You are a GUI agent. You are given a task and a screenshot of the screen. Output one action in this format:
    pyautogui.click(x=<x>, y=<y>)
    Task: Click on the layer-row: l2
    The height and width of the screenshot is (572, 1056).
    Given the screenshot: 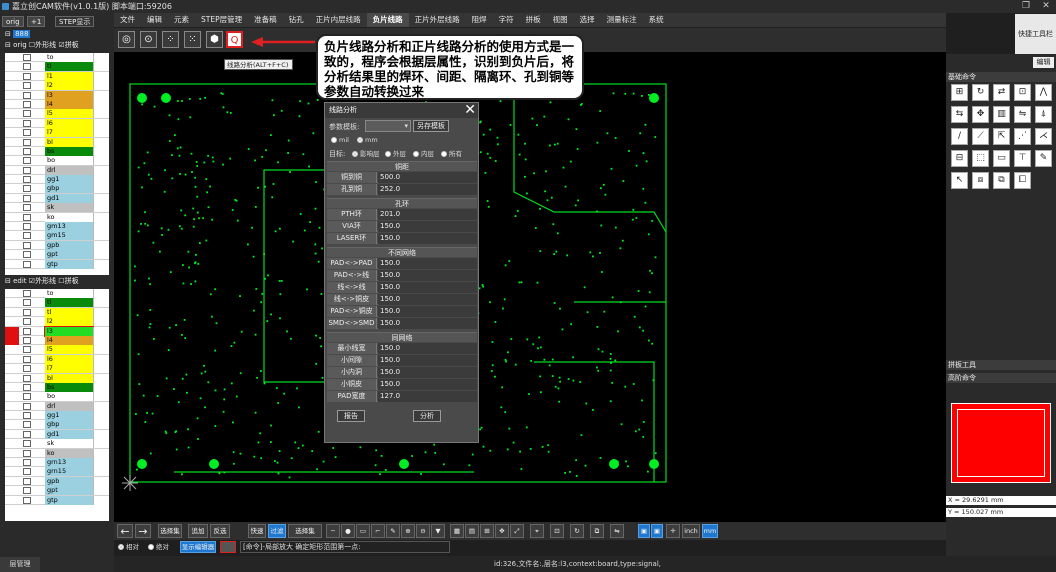 What is the action you would take?
    pyautogui.click(x=57, y=86)
    